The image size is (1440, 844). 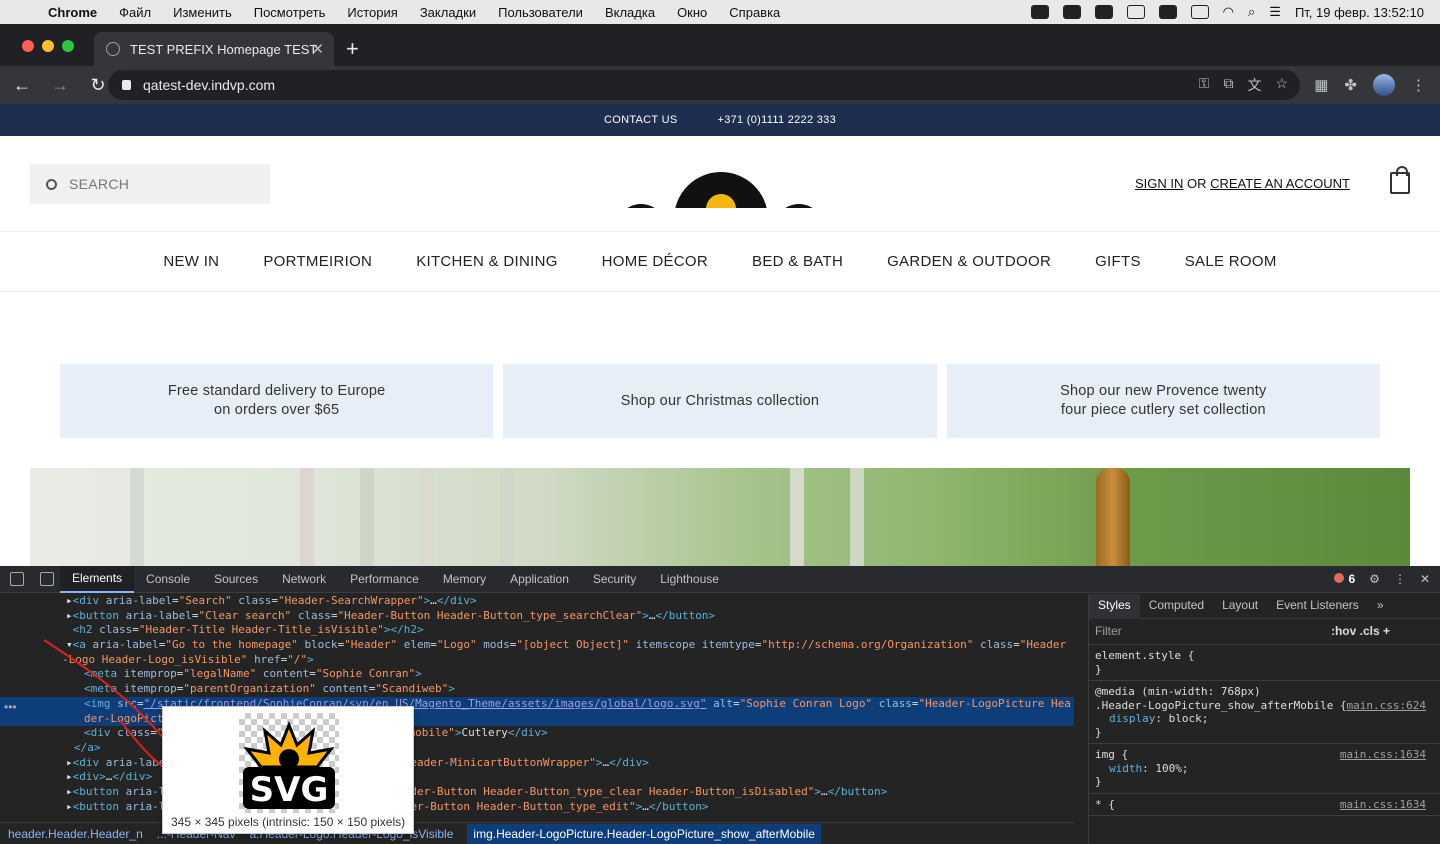 What do you see at coordinates (1251, 12) in the screenshot?
I see `search-icon: ⌕` at bounding box center [1251, 12].